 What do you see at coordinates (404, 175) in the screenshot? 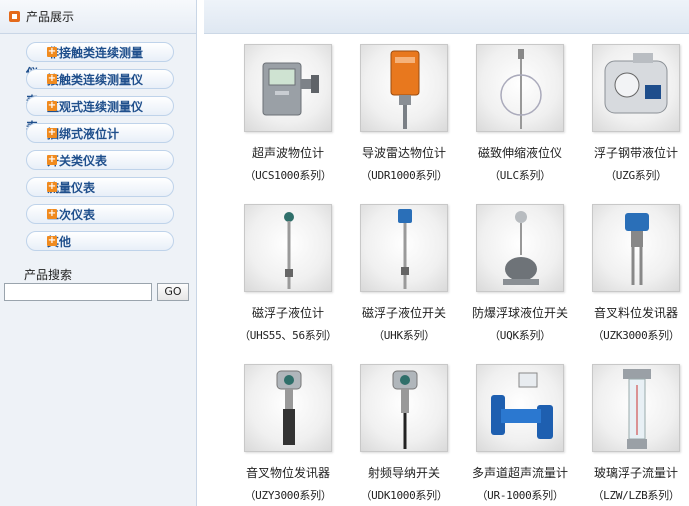
I see `product-model: （UDR1000系列）` at bounding box center [404, 175].